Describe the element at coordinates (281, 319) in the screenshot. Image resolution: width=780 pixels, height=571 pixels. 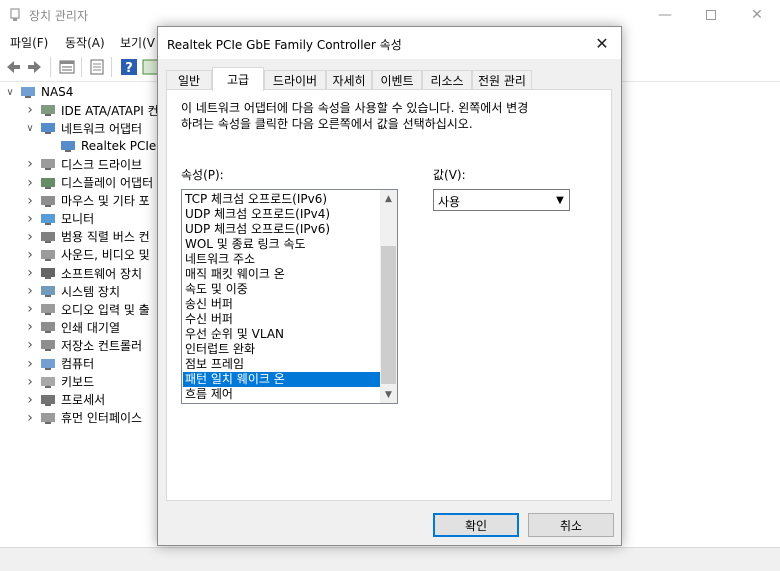
I see `property-list-item: 수신 버퍼` at that location.